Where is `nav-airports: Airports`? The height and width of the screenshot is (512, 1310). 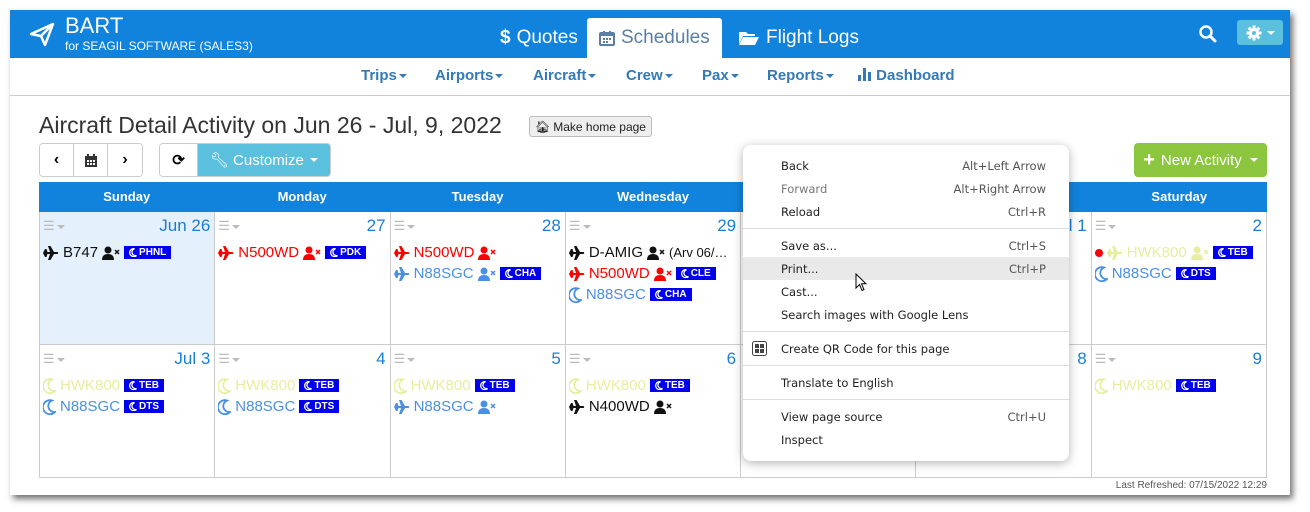
nav-airports: Airports is located at coordinates (469, 75).